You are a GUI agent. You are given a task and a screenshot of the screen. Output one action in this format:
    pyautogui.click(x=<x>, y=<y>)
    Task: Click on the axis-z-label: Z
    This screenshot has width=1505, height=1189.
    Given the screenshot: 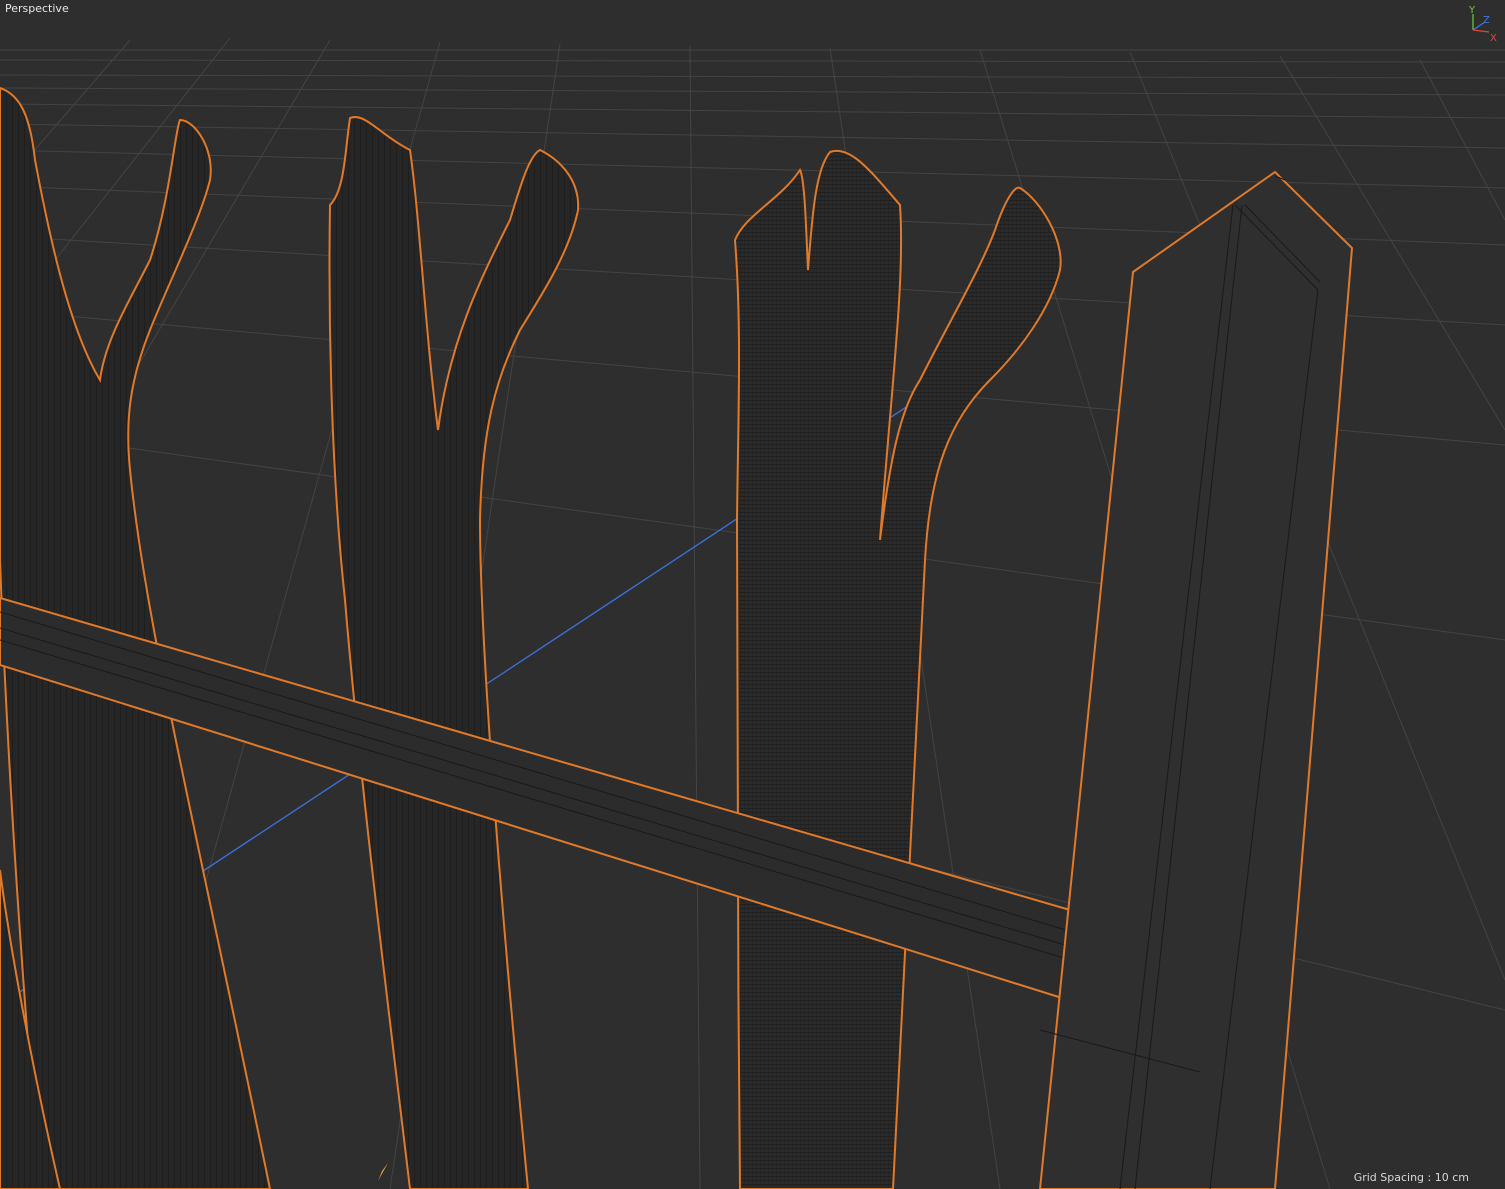 What is the action you would take?
    pyautogui.click(x=1486, y=20)
    